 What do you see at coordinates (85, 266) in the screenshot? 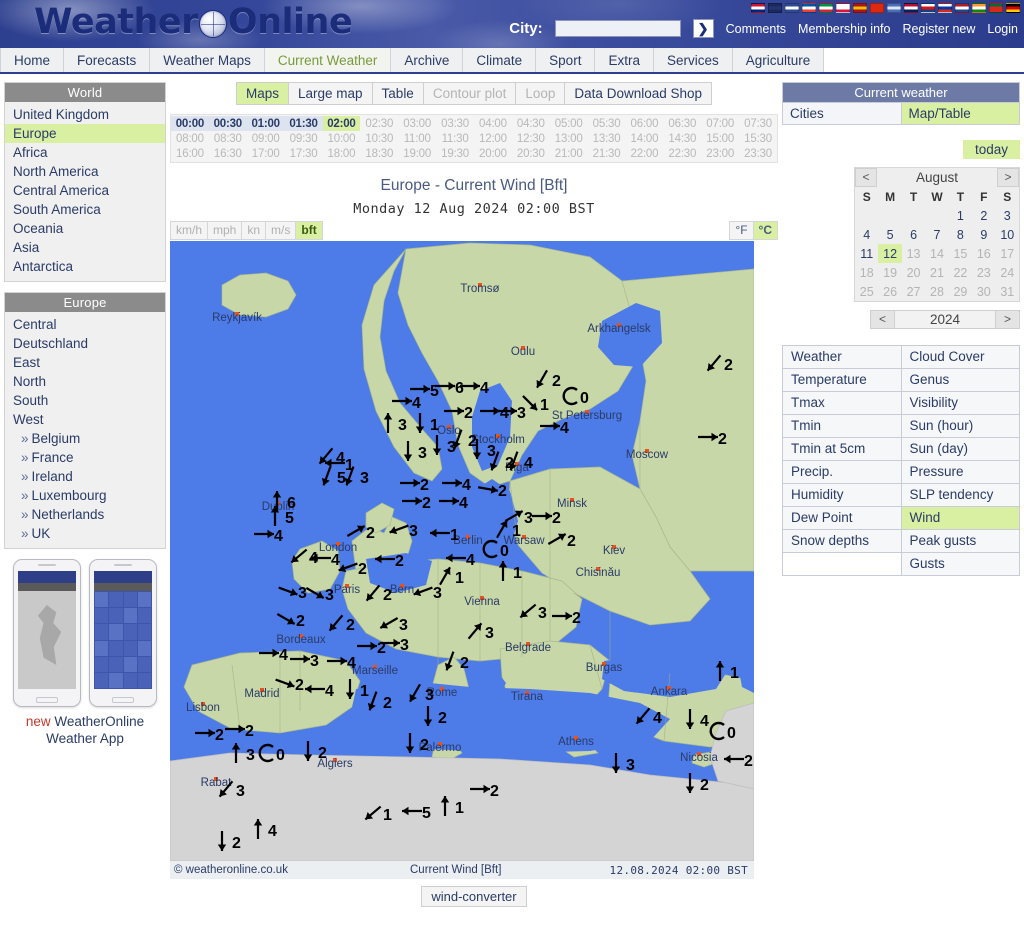
I see `world-item-antarctica: Antarctica` at bounding box center [85, 266].